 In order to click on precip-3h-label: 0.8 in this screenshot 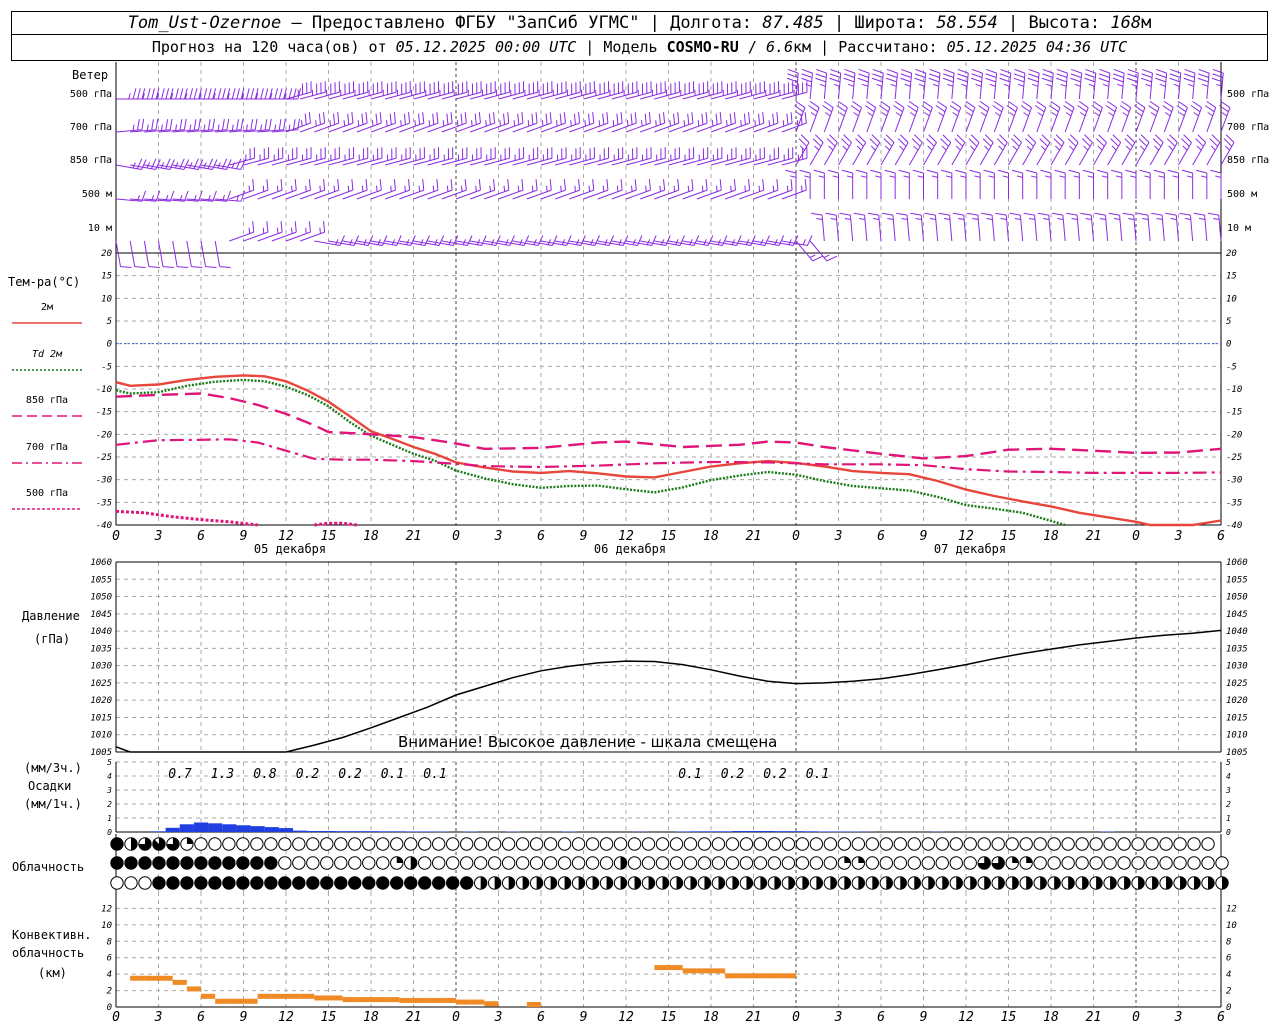, I will do `click(265, 774)`.